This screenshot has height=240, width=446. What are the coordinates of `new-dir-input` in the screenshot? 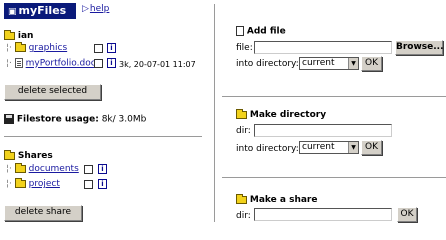 It's located at (323, 130).